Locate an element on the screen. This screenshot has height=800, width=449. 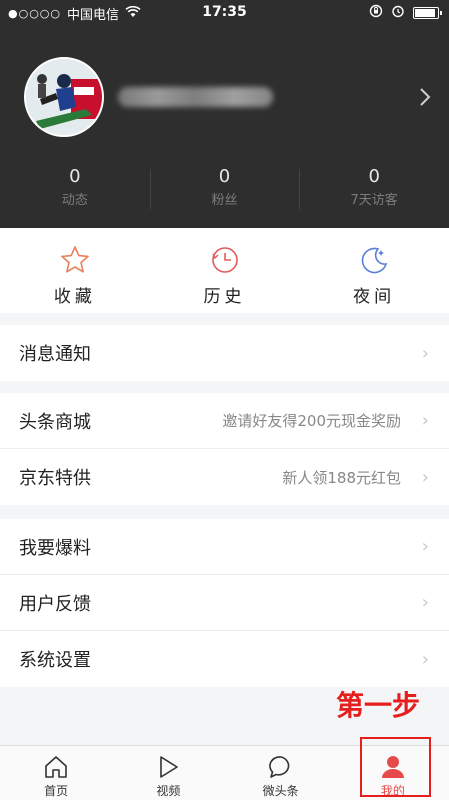
favorites-button: 收藏 is located at coordinates (75, 270).